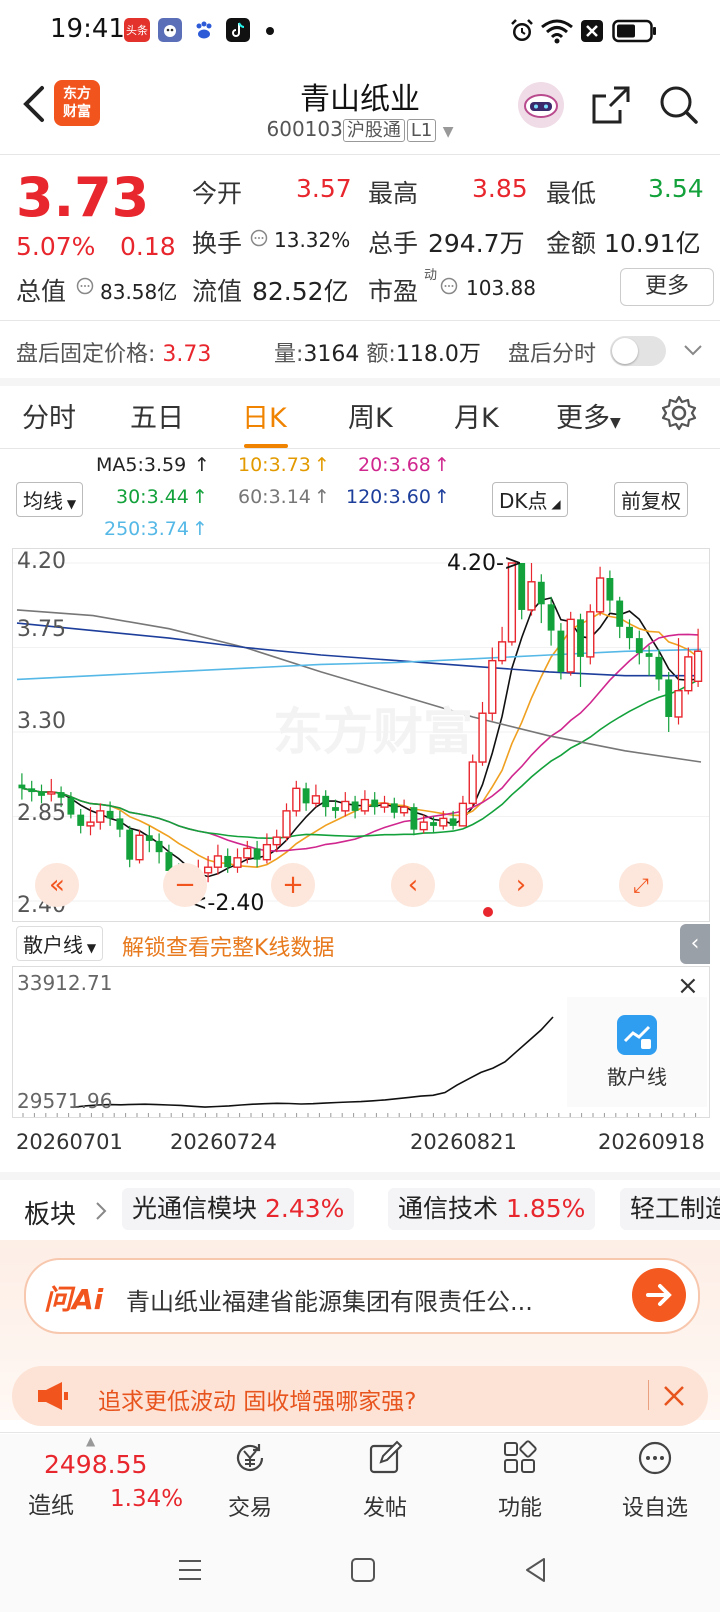 This screenshot has width=720, height=1612. I want to click on tab-five-day: 五日, so click(157, 415).